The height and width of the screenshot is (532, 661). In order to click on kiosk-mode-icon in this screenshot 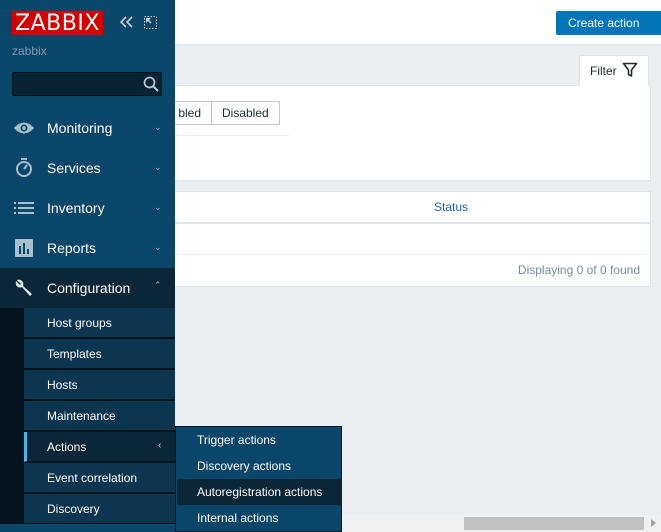, I will do `click(150, 22)`.